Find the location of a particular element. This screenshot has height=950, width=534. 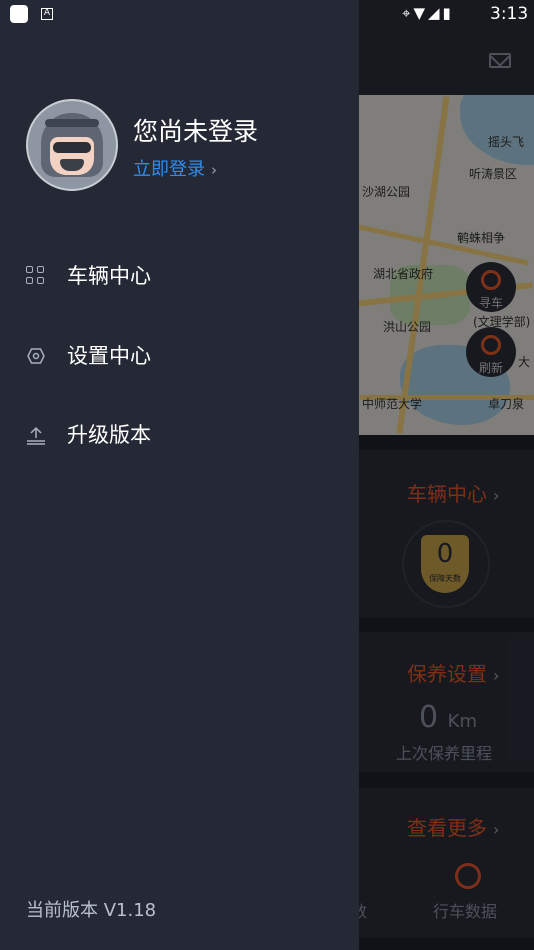

settings-hex-icon is located at coordinates (36, 356).